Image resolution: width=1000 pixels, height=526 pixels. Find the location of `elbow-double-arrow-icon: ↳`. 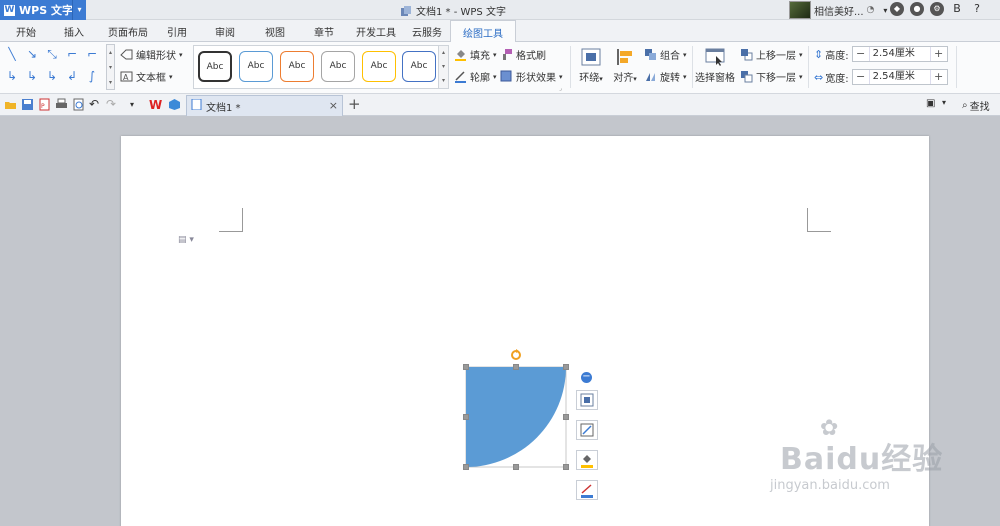

elbow-double-arrow-icon: ↳ is located at coordinates (12, 76).